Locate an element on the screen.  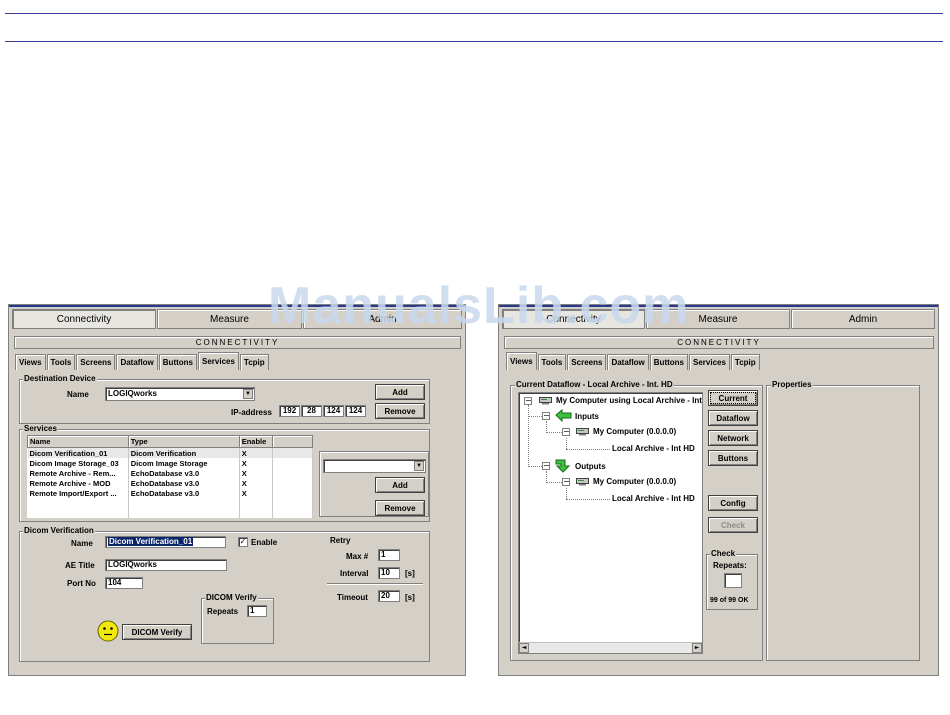
timeout-label: Timeout is located at coordinates (352, 597).